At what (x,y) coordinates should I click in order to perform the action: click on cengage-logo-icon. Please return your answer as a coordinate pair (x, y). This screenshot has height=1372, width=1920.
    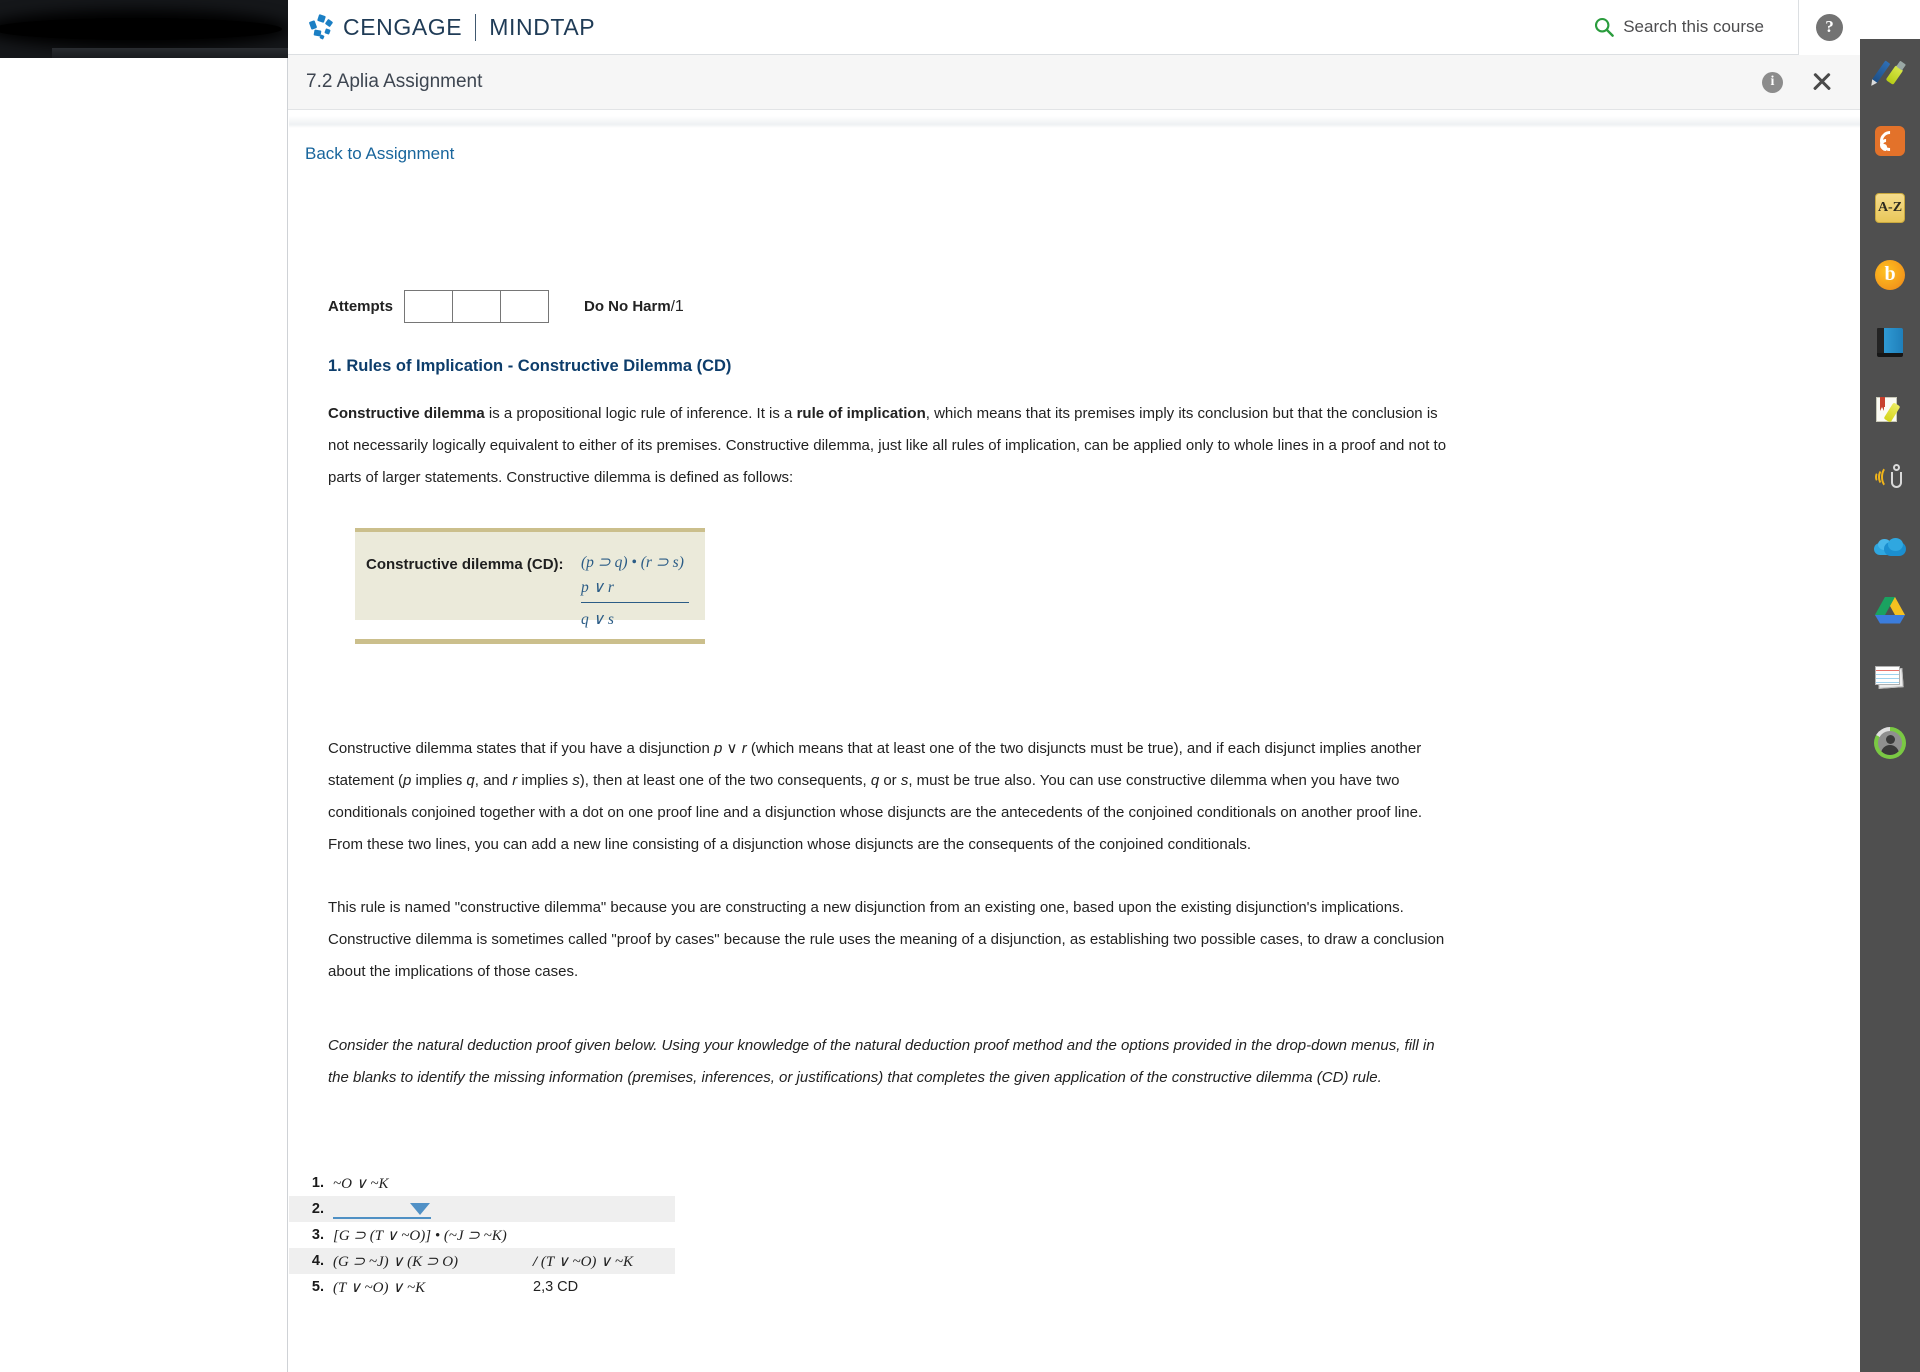
    Looking at the image, I should click on (321, 26).